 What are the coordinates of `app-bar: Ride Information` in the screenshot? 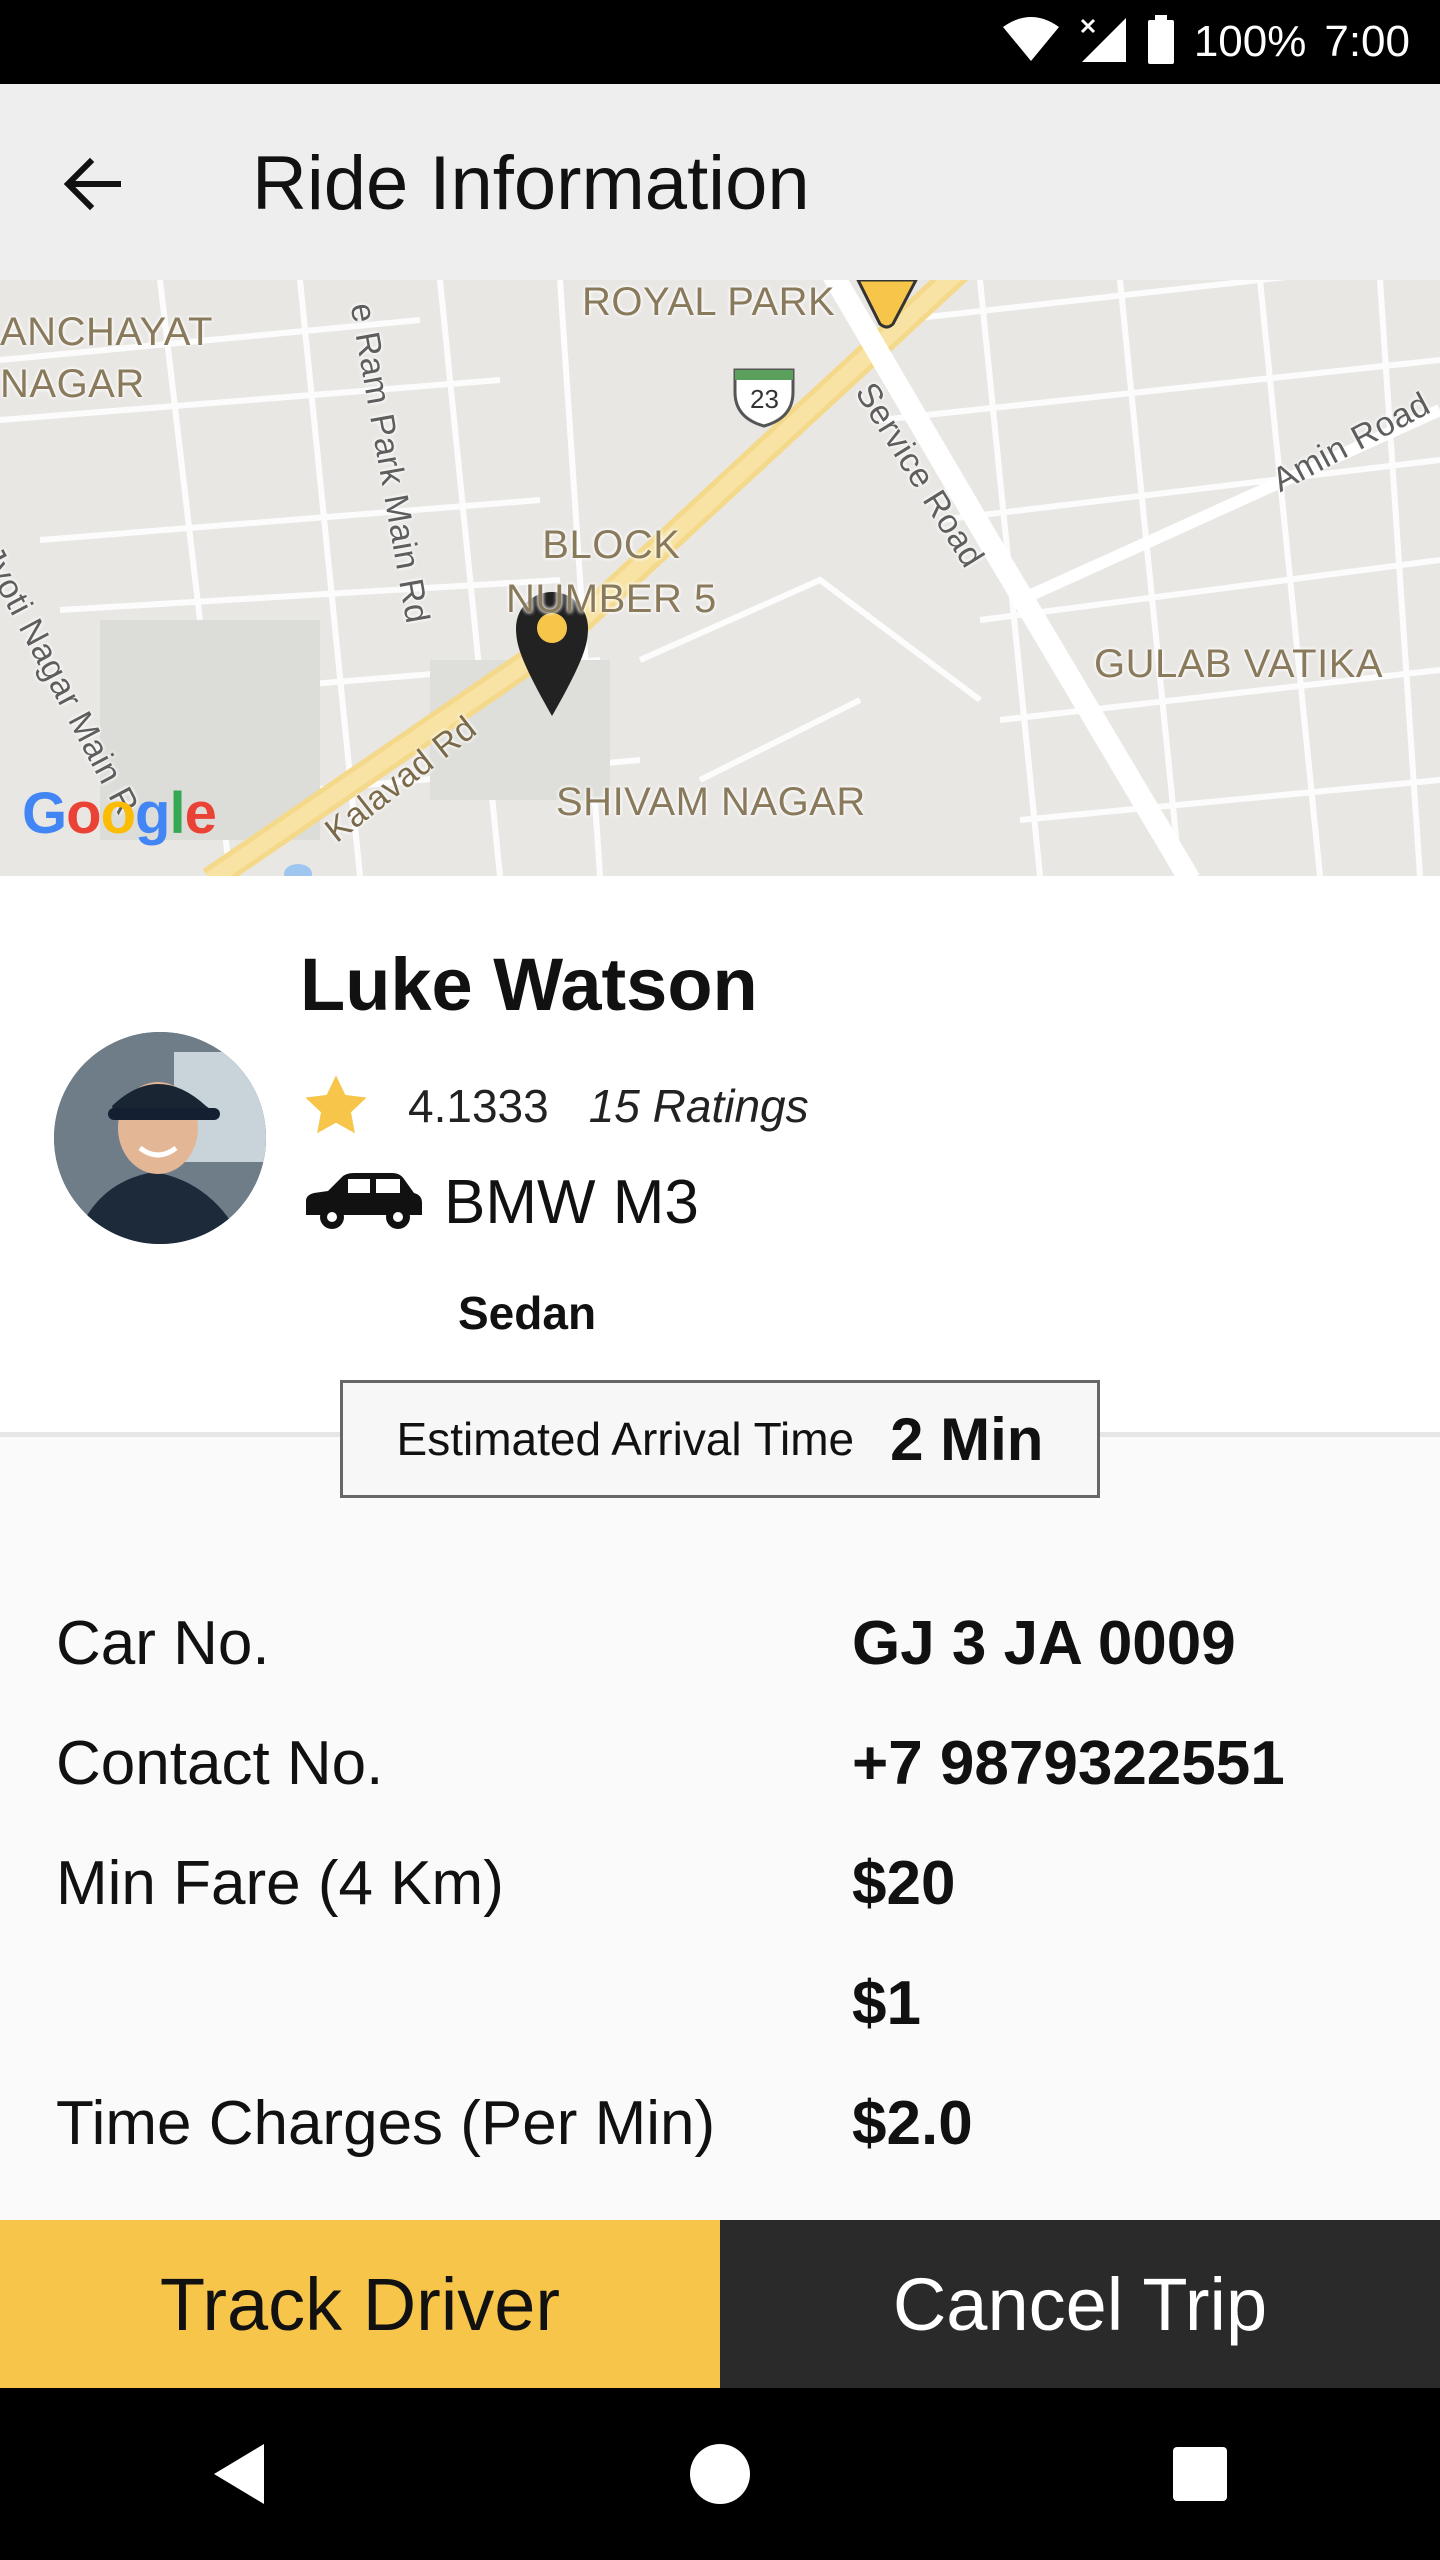 It's located at (720, 182).